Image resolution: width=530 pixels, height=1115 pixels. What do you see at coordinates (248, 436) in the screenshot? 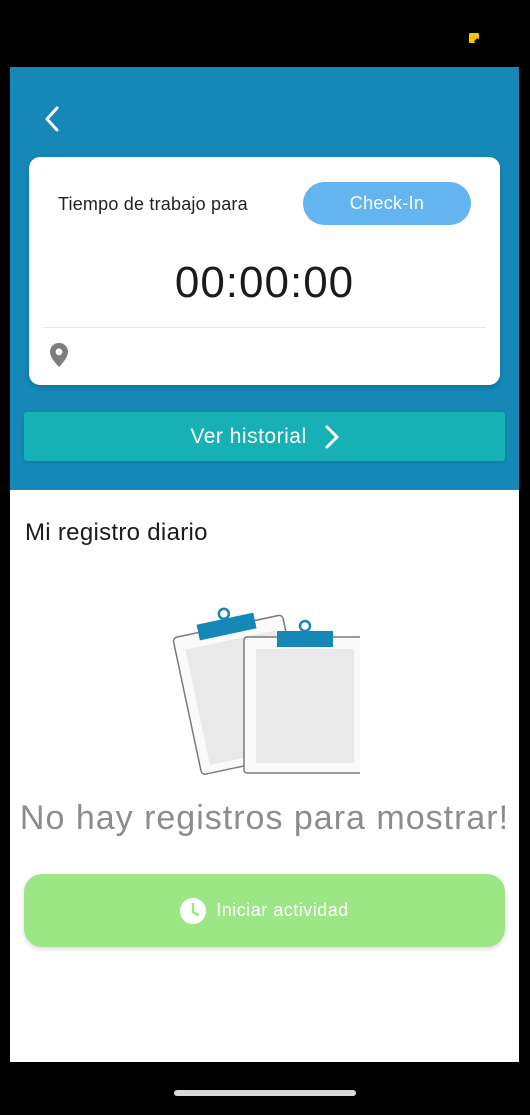
I see `view-history-label: Ver historial` at bounding box center [248, 436].